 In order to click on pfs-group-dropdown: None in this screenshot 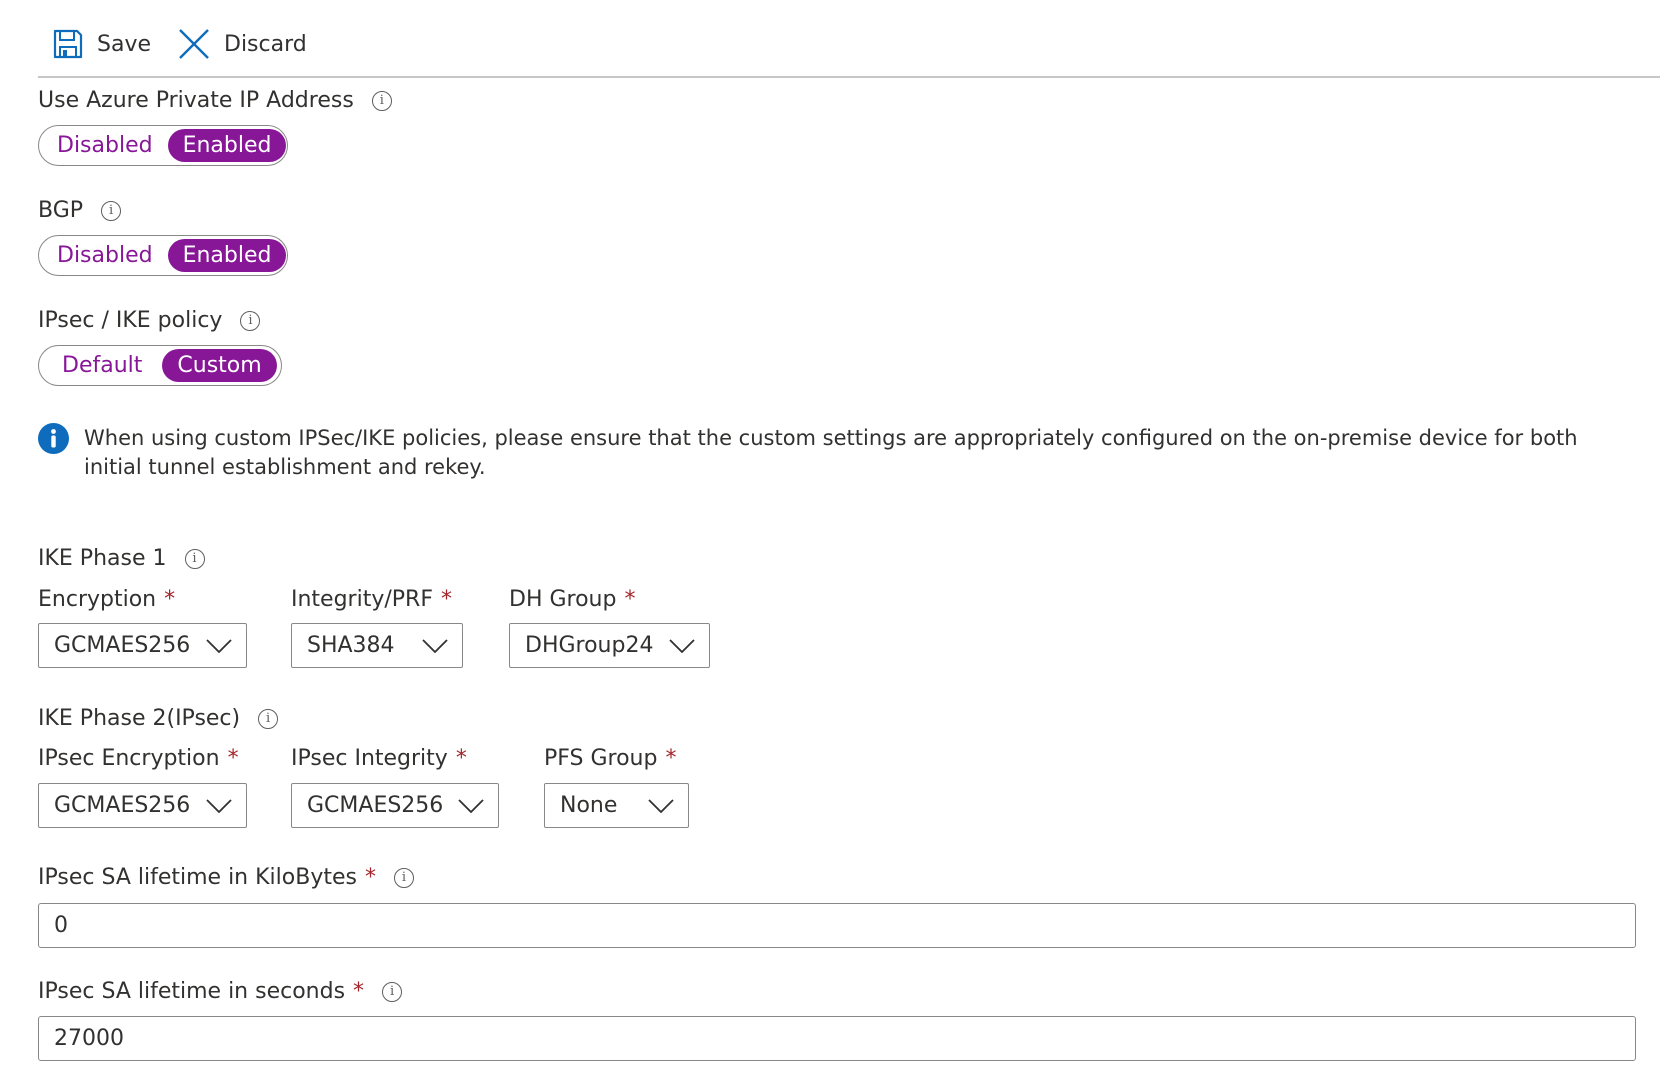, I will do `click(616, 805)`.